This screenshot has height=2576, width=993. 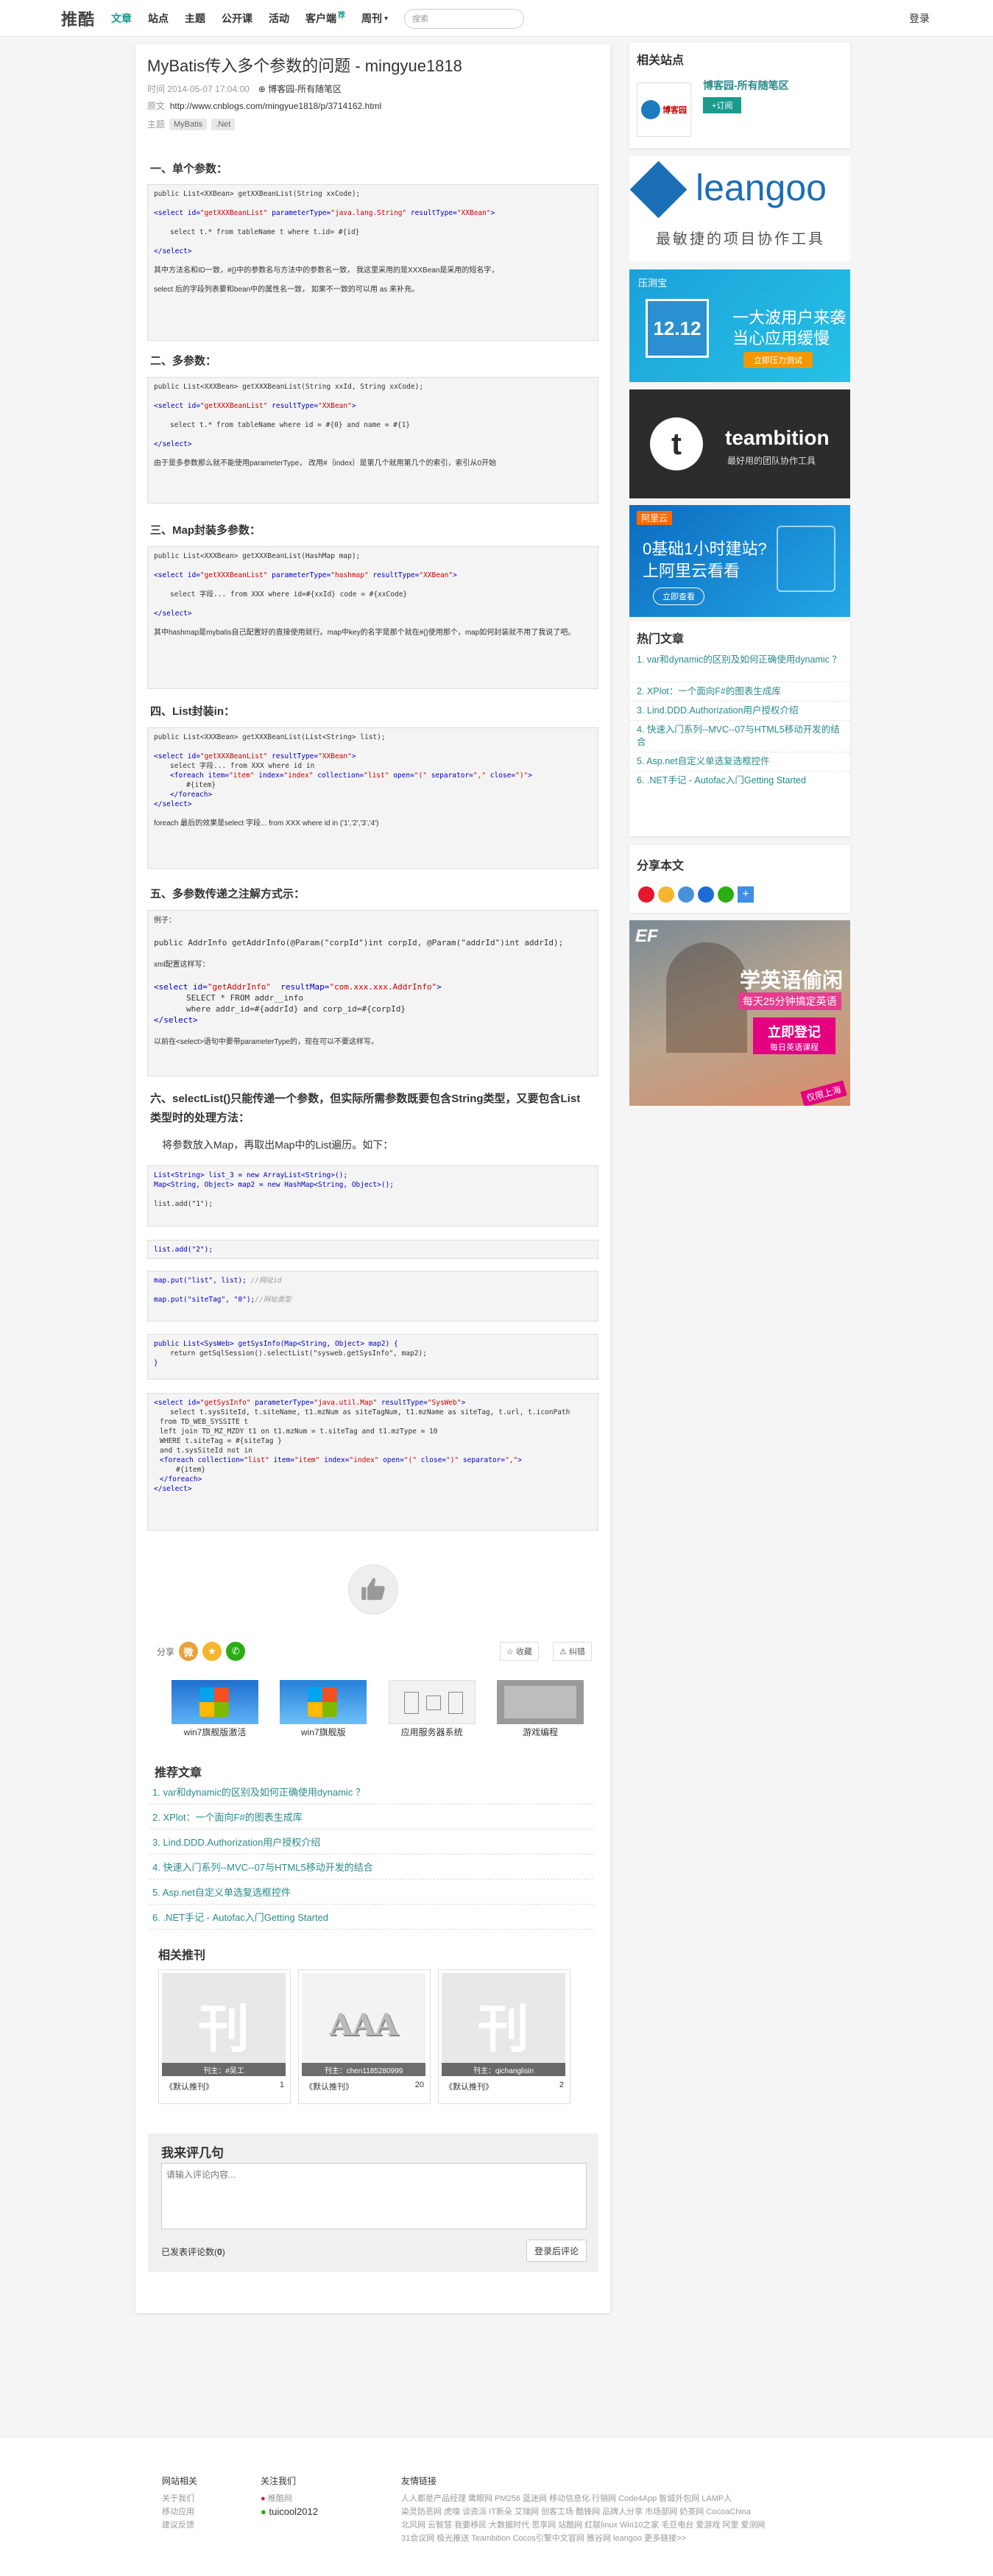 What do you see at coordinates (722, 105) in the screenshot?
I see `subscribe-button: +订阅` at bounding box center [722, 105].